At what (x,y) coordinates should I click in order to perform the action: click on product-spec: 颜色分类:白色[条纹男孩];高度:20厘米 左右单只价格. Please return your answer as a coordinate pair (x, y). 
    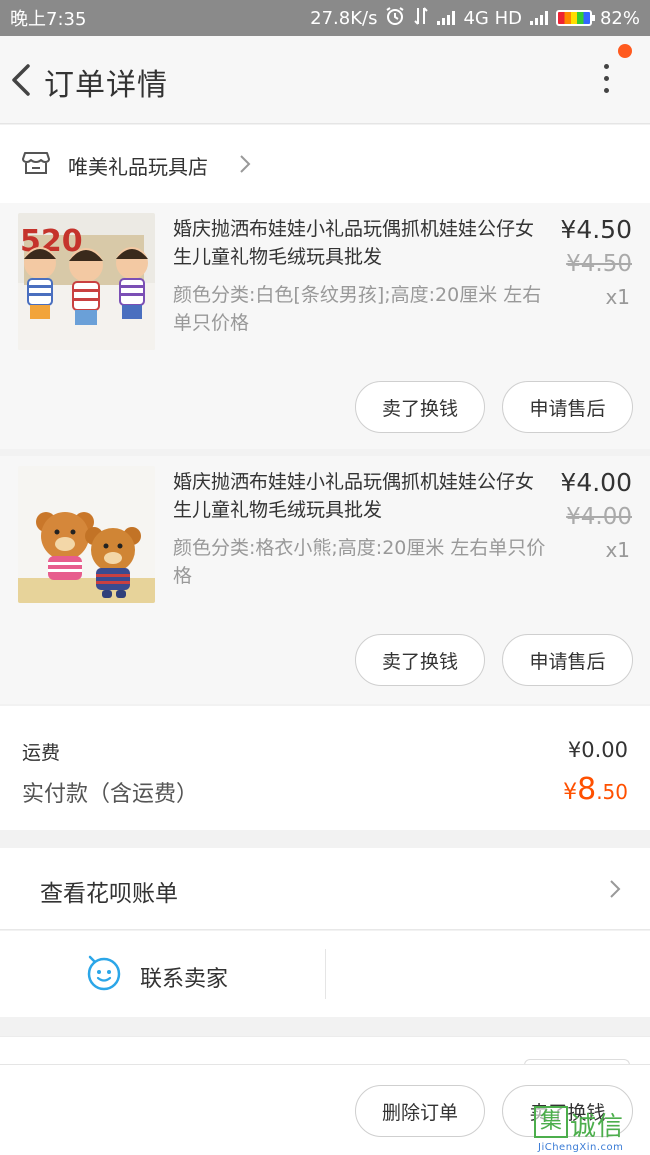
    Looking at the image, I should click on (357, 309).